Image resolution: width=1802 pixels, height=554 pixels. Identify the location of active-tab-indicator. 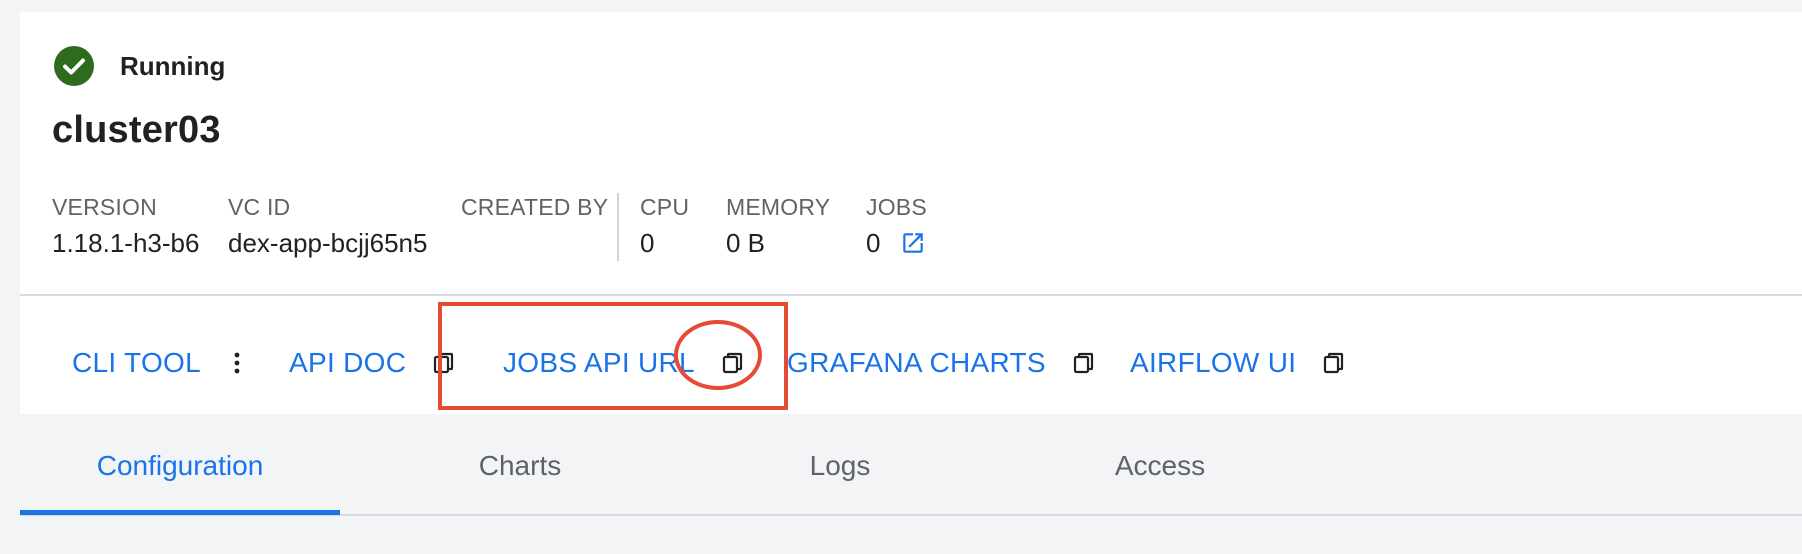
(180, 512).